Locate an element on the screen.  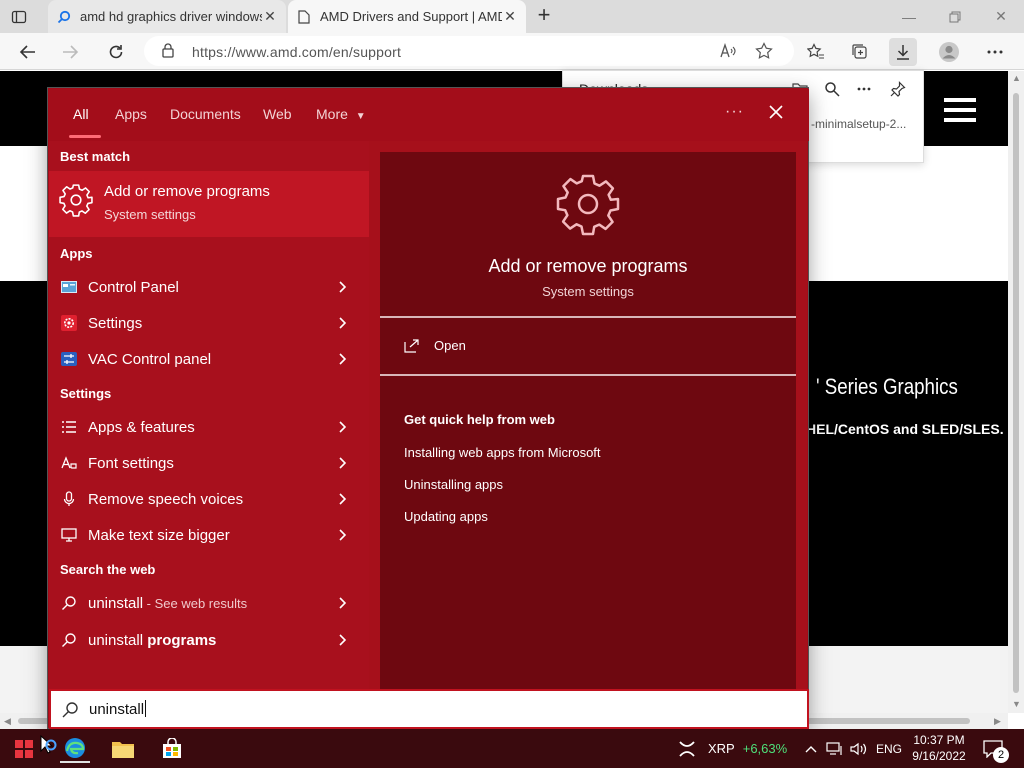
page-subheading: HEL/CentOS and SLED/SLES. is located at coordinates (905, 429).